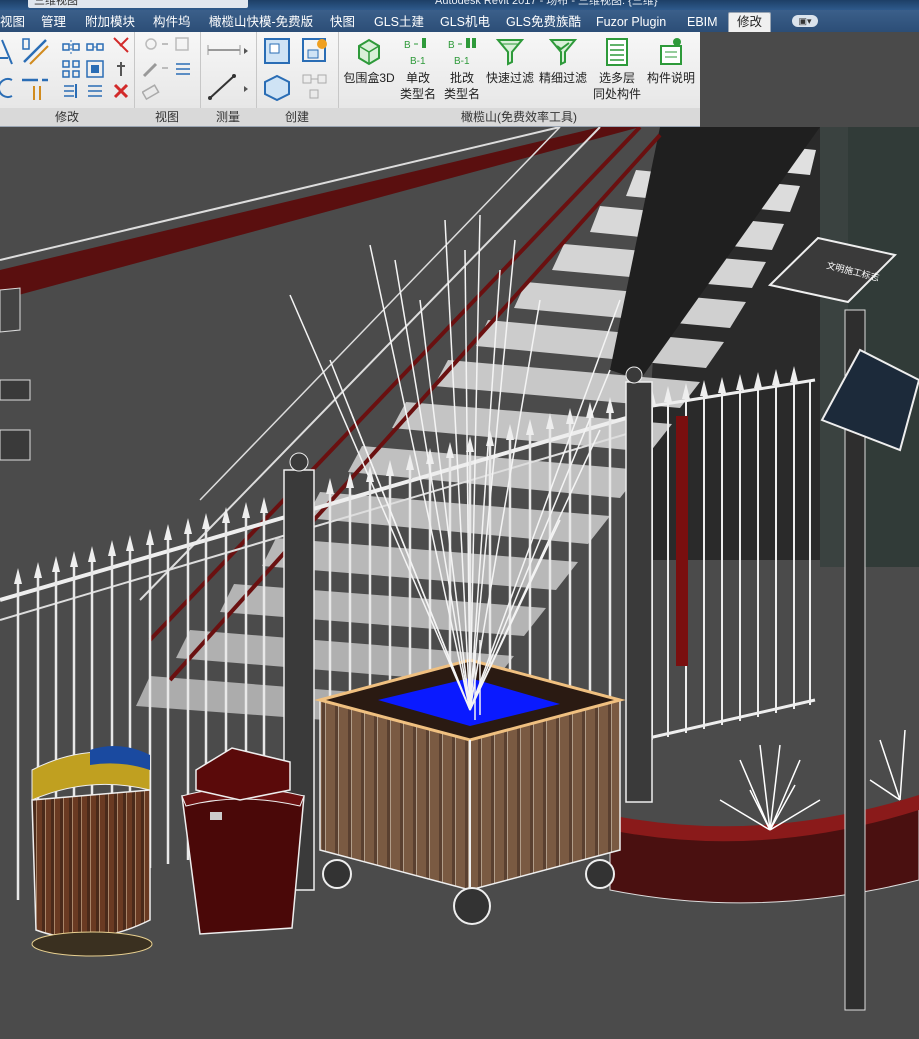  What do you see at coordinates (415, 52) in the screenshot?
I see `rename-single-icon: B B-1` at bounding box center [415, 52].